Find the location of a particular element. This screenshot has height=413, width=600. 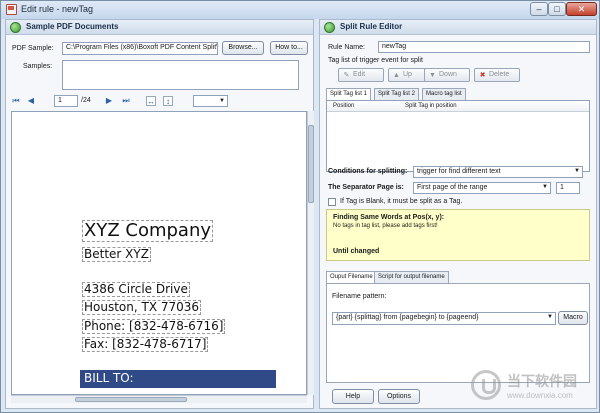

separator-value: First page of the range is located at coordinates (452, 187).